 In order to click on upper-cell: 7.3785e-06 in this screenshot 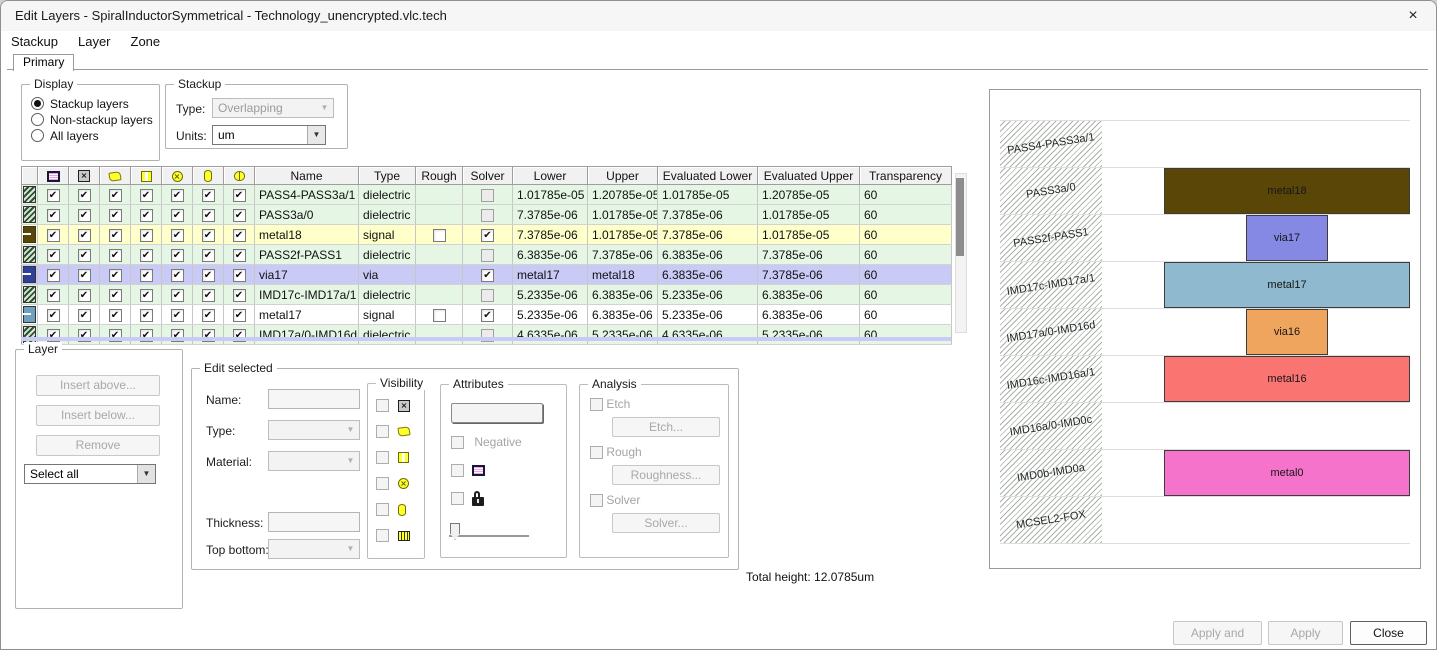, I will do `click(622, 254)`.